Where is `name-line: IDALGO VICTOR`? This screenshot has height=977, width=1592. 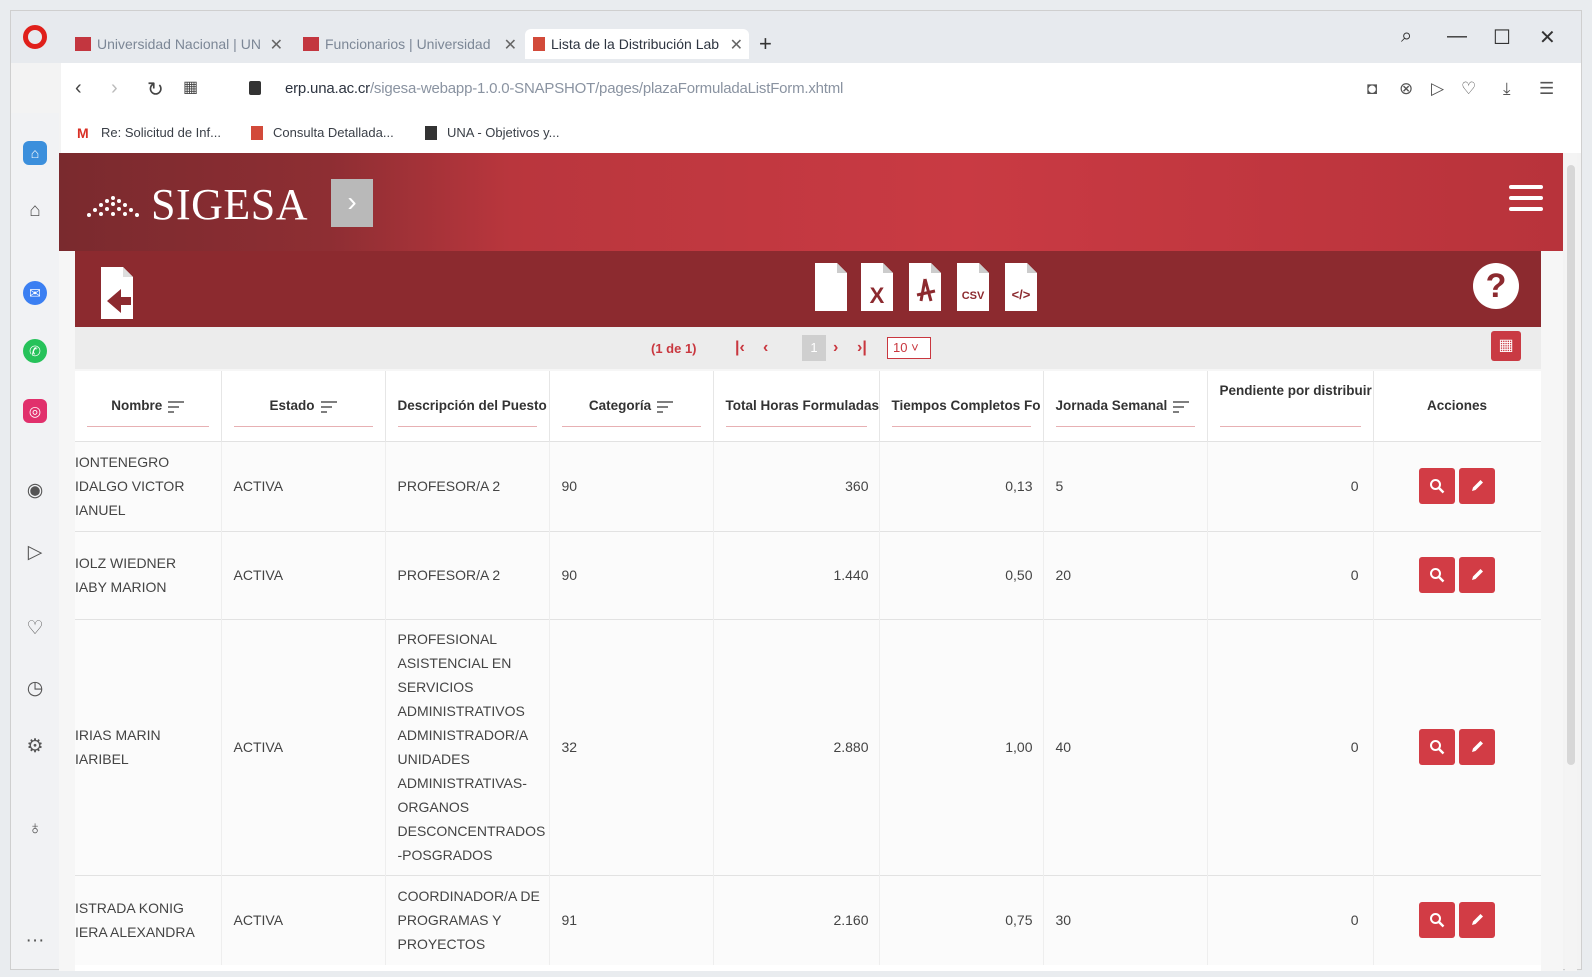
name-line: IDALGO VICTOR is located at coordinates (130, 486).